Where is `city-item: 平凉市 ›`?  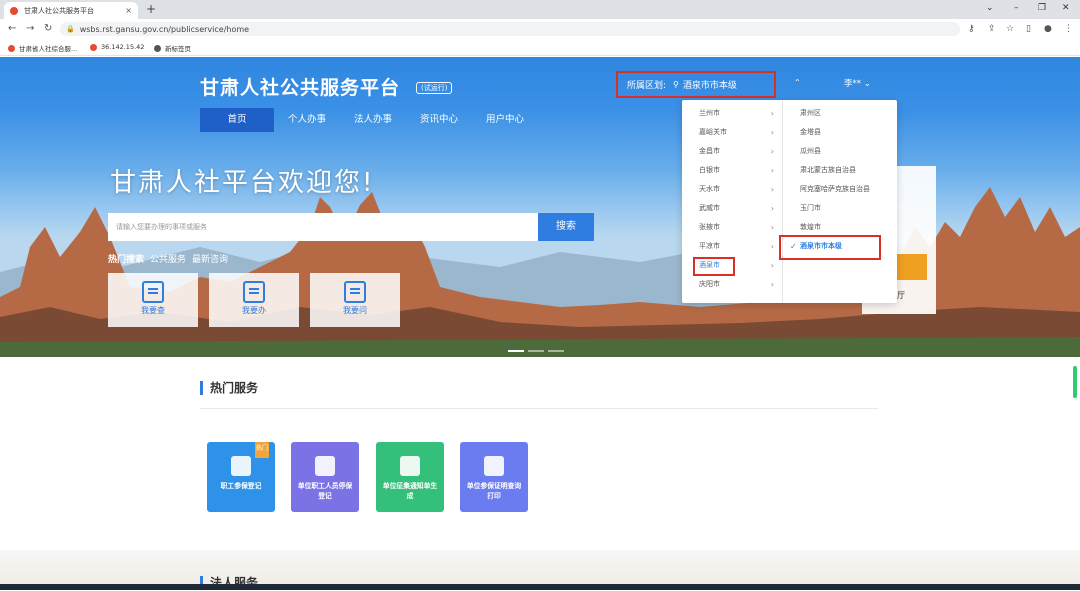 city-item: 平凉市 › is located at coordinates (732, 246).